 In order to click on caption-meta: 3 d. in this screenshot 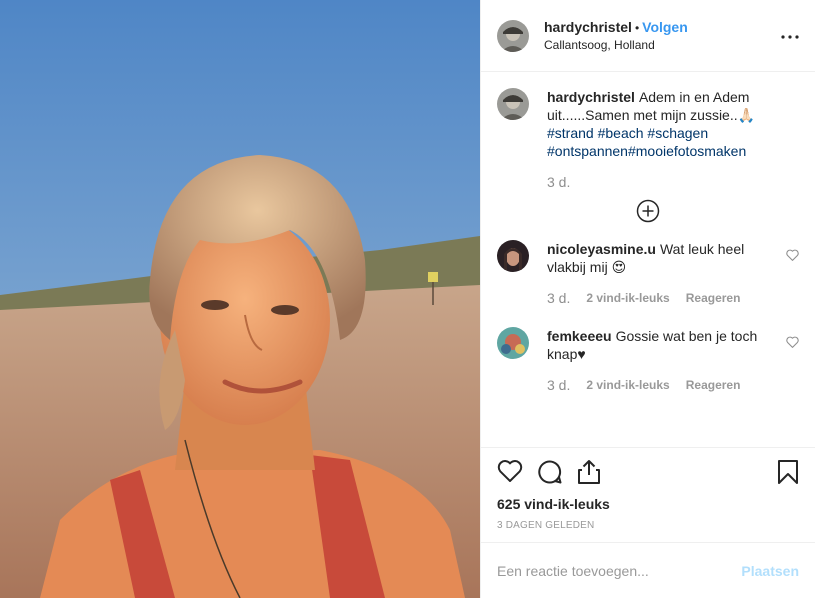, I will do `click(663, 182)`.